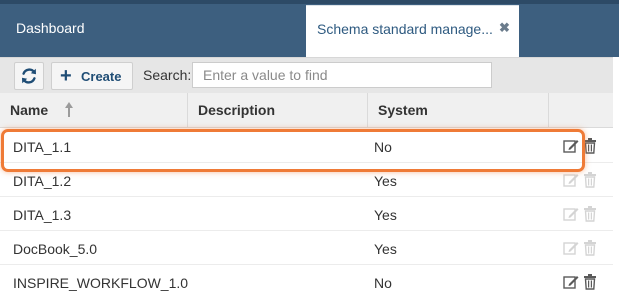 Image resolution: width=619 pixels, height=297 pixels. What do you see at coordinates (306, 281) in the screenshot?
I see `table-row: INSPIRE_WORKFLOW_1.0 No` at bounding box center [306, 281].